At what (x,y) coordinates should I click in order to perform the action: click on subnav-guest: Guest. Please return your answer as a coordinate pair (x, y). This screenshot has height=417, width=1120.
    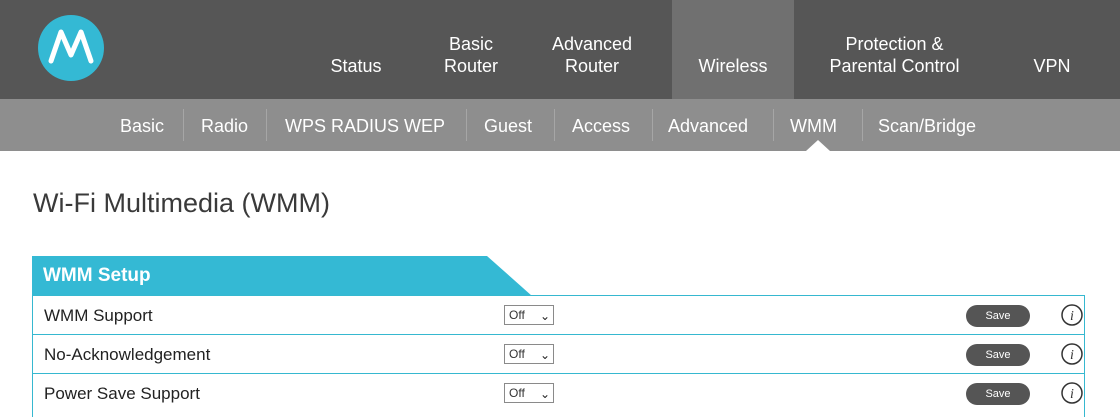
    Looking at the image, I should click on (508, 125).